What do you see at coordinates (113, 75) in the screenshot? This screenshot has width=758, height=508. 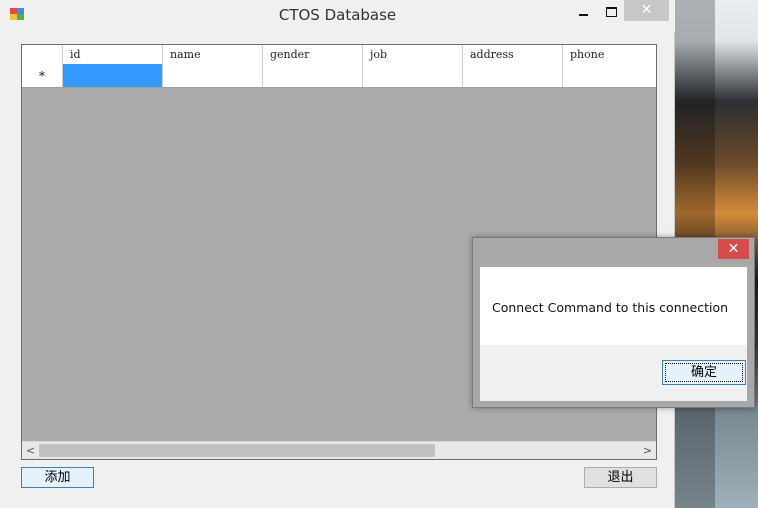 I see `cell-id` at bounding box center [113, 75].